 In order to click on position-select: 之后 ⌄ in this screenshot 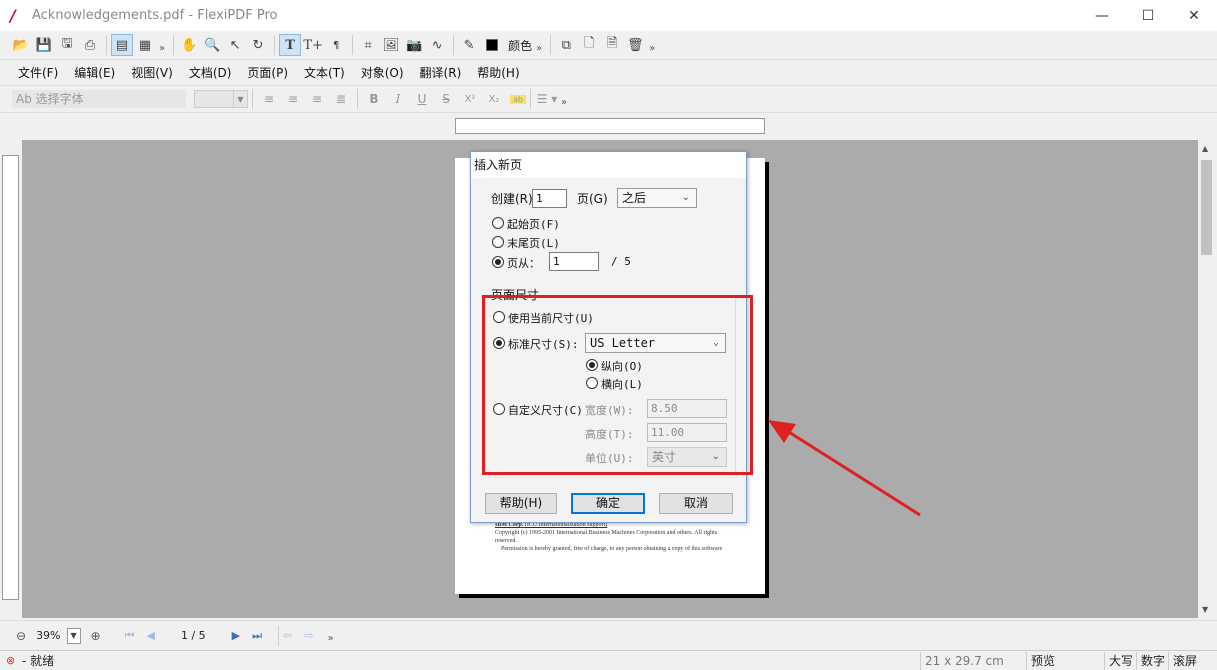, I will do `click(657, 198)`.